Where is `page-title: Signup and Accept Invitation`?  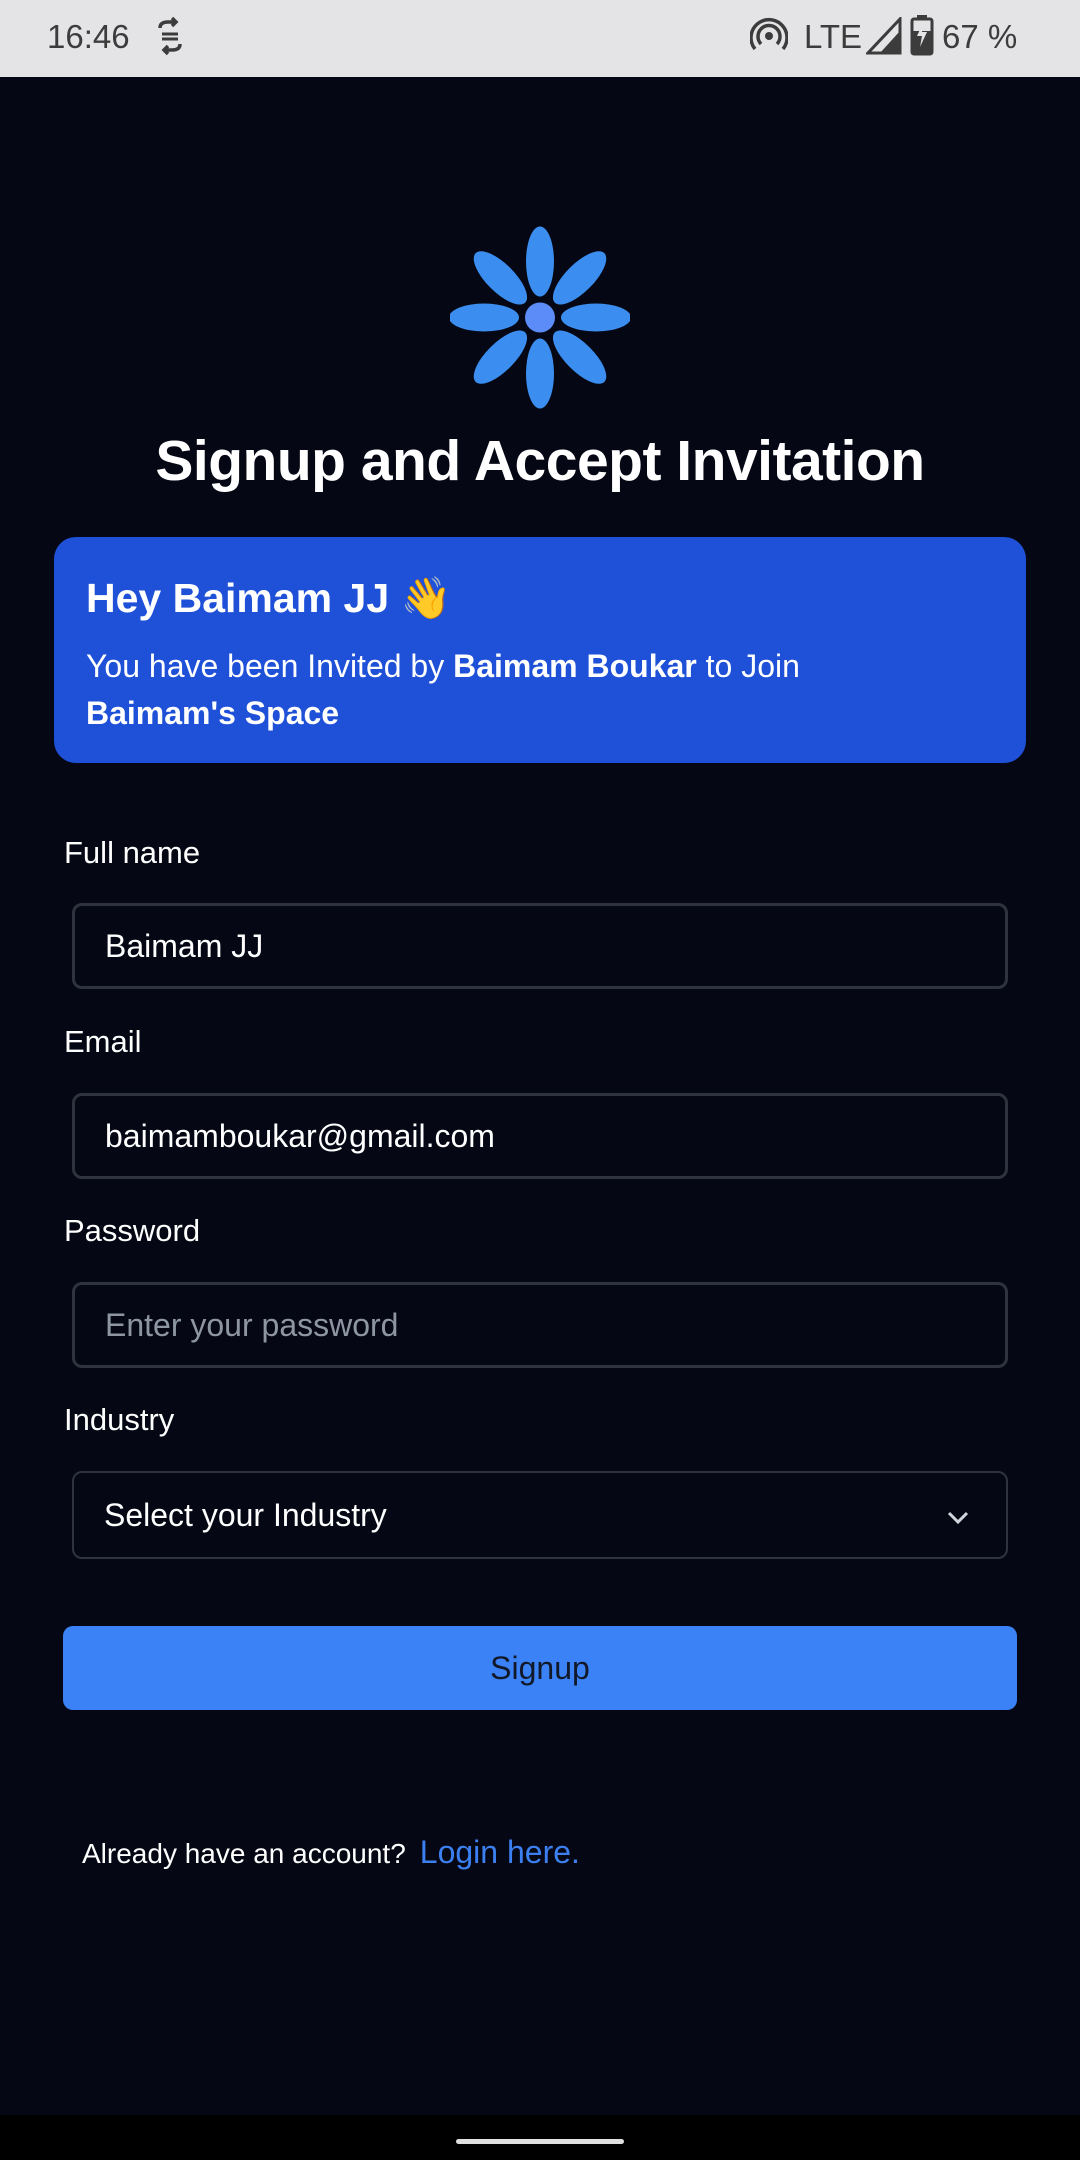 page-title: Signup and Accept Invitation is located at coordinates (540, 461).